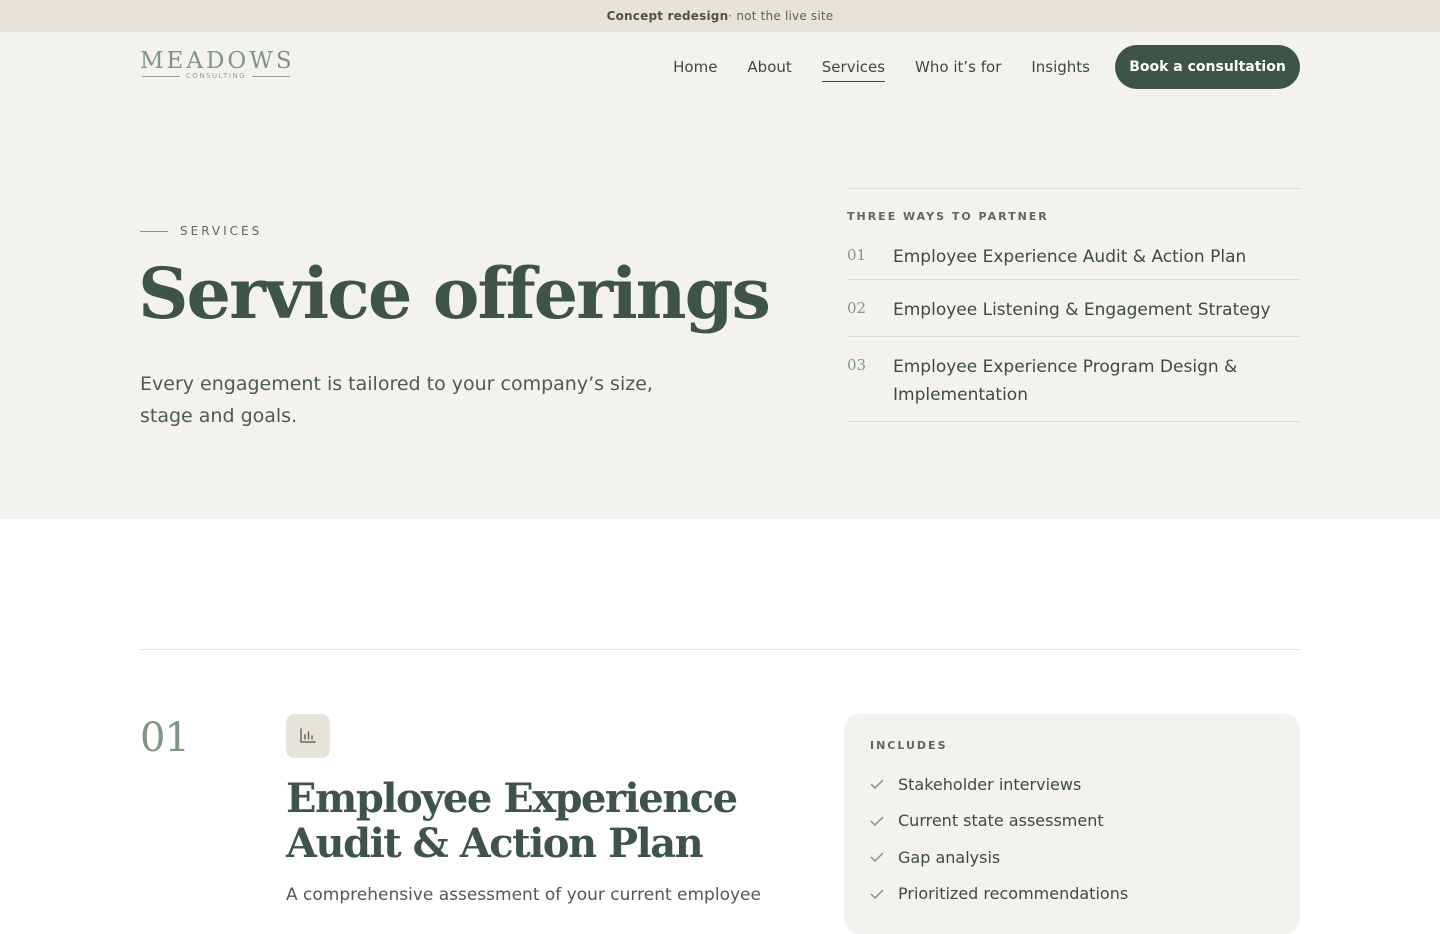 The width and height of the screenshot is (1440, 934). Describe the element at coordinates (454, 293) in the screenshot. I see `page-title: Service offerings` at that location.